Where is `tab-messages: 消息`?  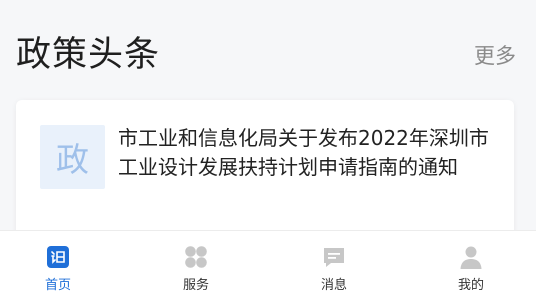 tab-messages: 消息 is located at coordinates (334, 263).